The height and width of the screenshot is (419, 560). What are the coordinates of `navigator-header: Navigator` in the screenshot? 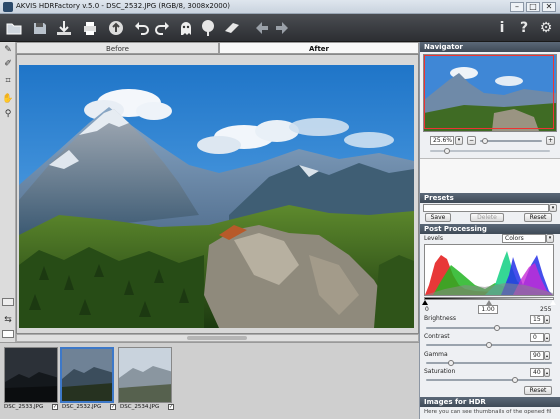 It's located at (490, 47).